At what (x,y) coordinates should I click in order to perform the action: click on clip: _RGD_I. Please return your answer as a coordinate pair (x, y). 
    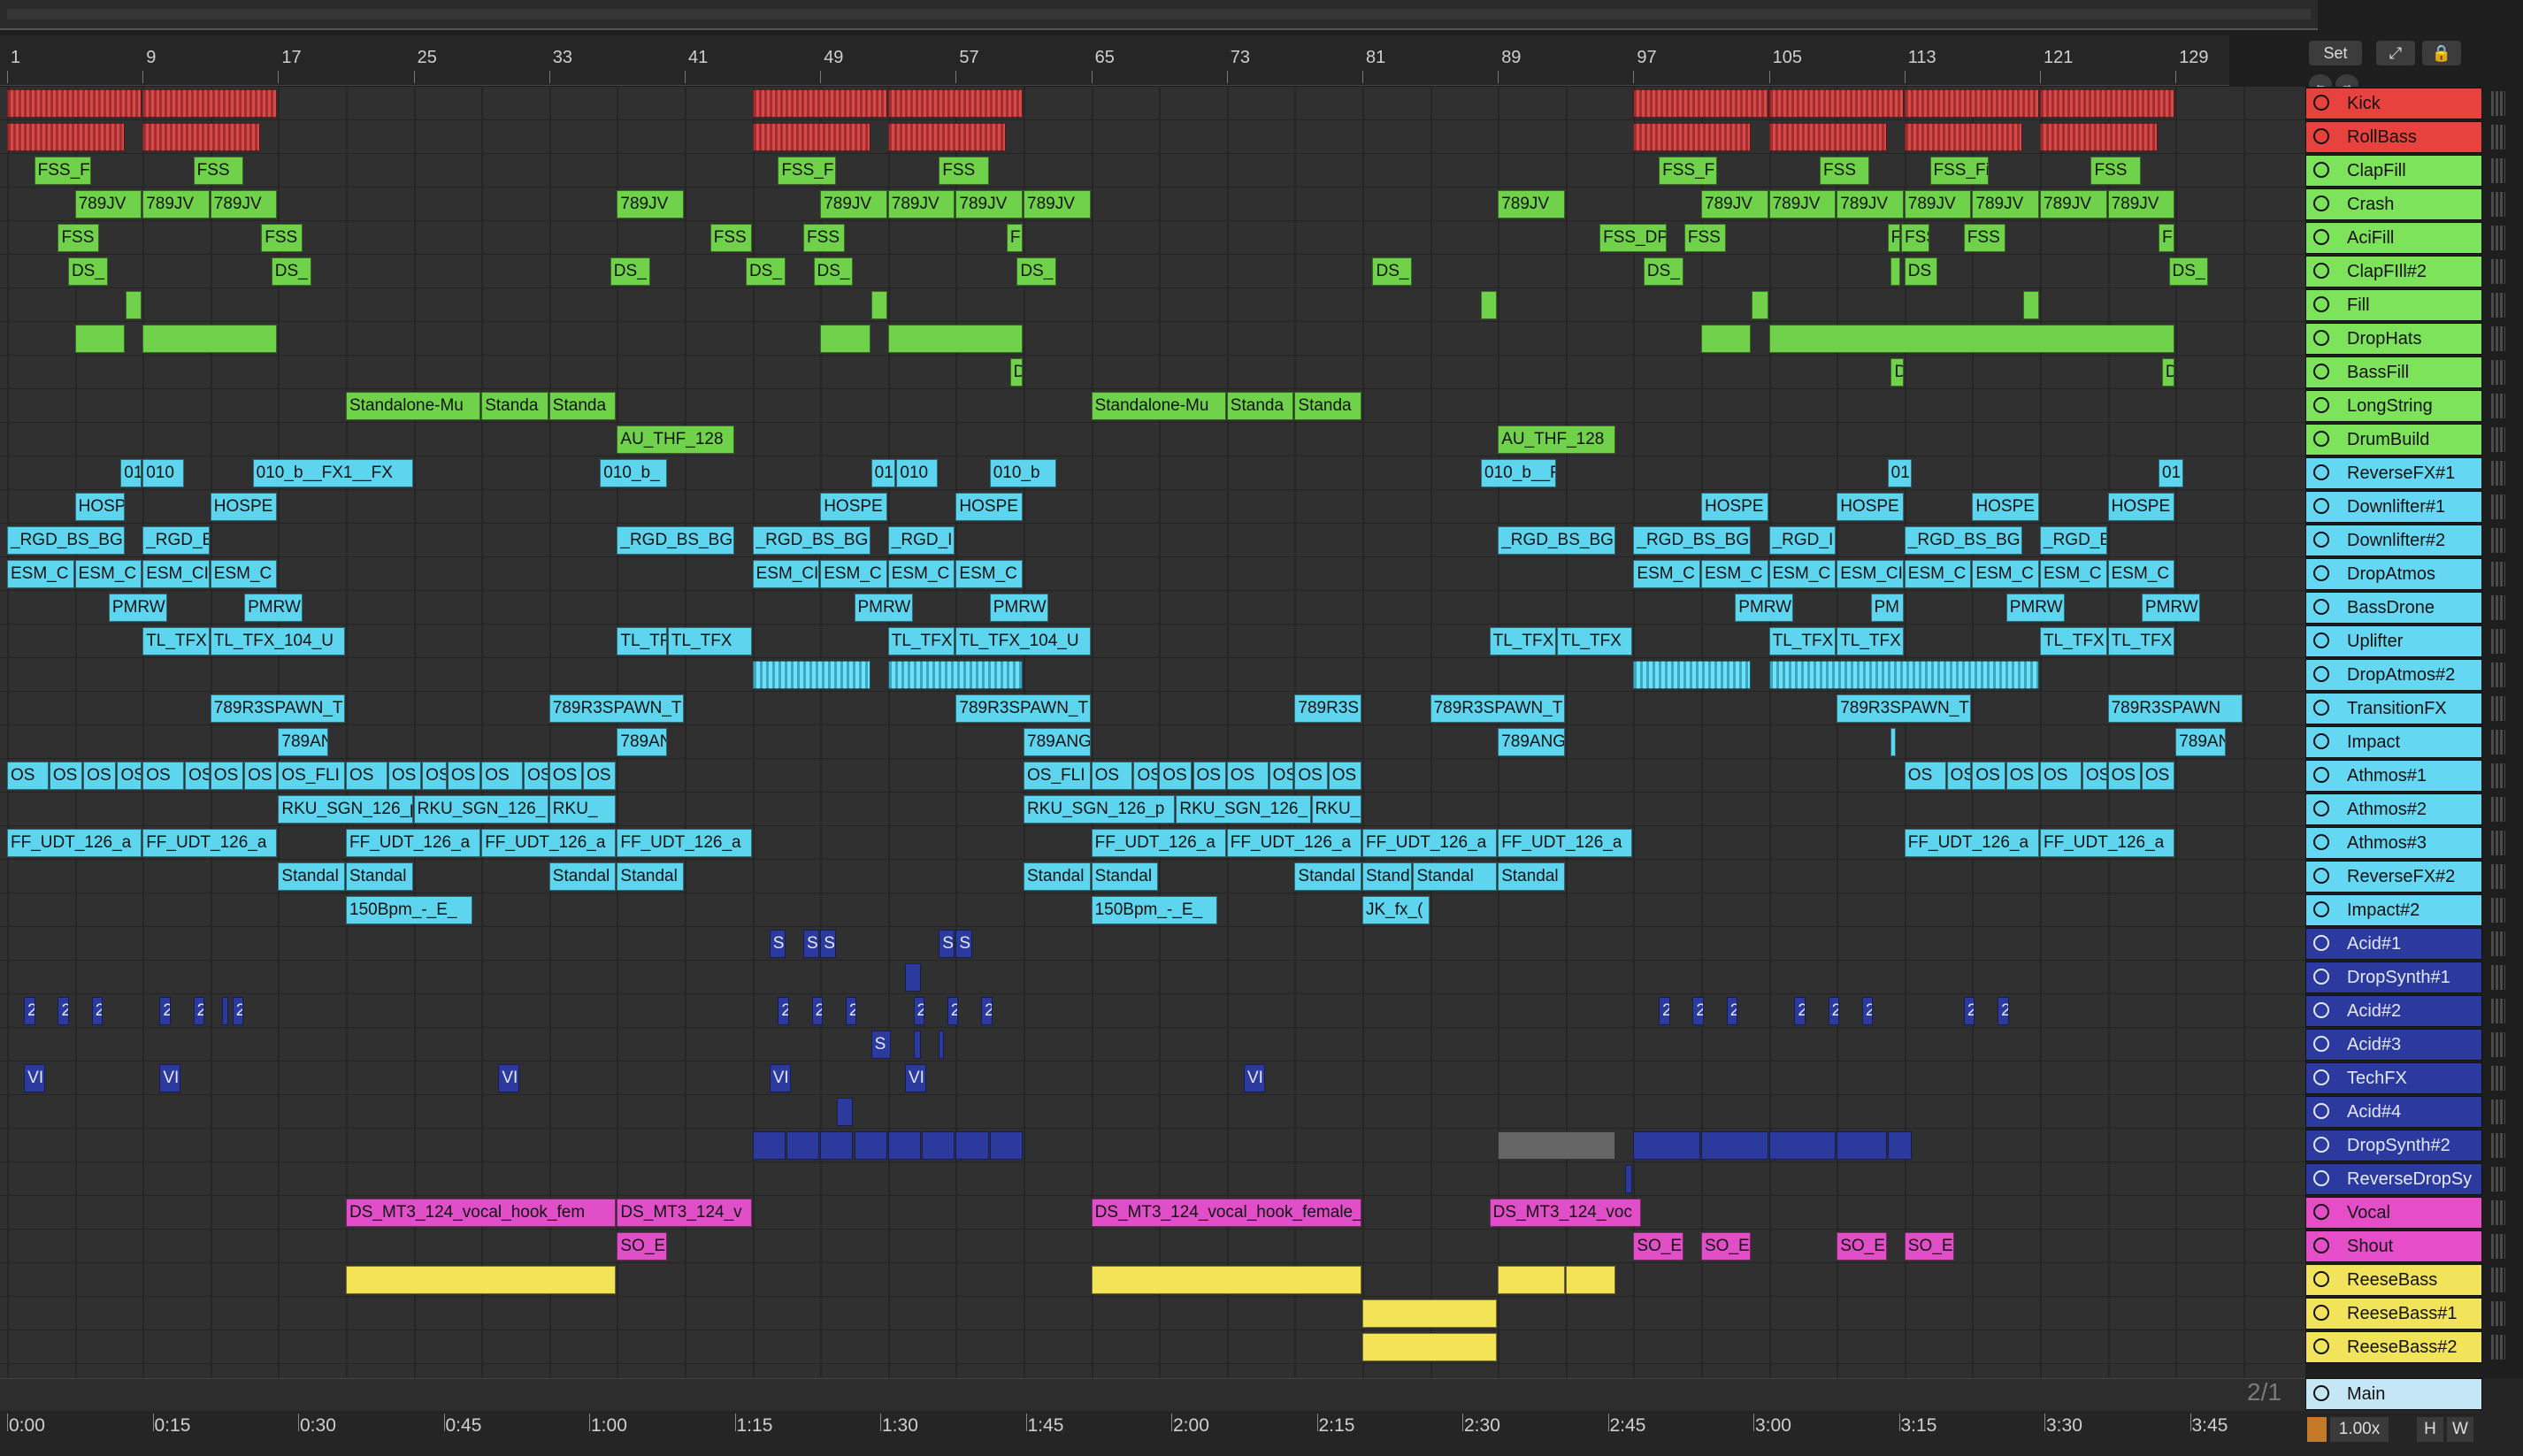
    Looking at the image, I should click on (921, 540).